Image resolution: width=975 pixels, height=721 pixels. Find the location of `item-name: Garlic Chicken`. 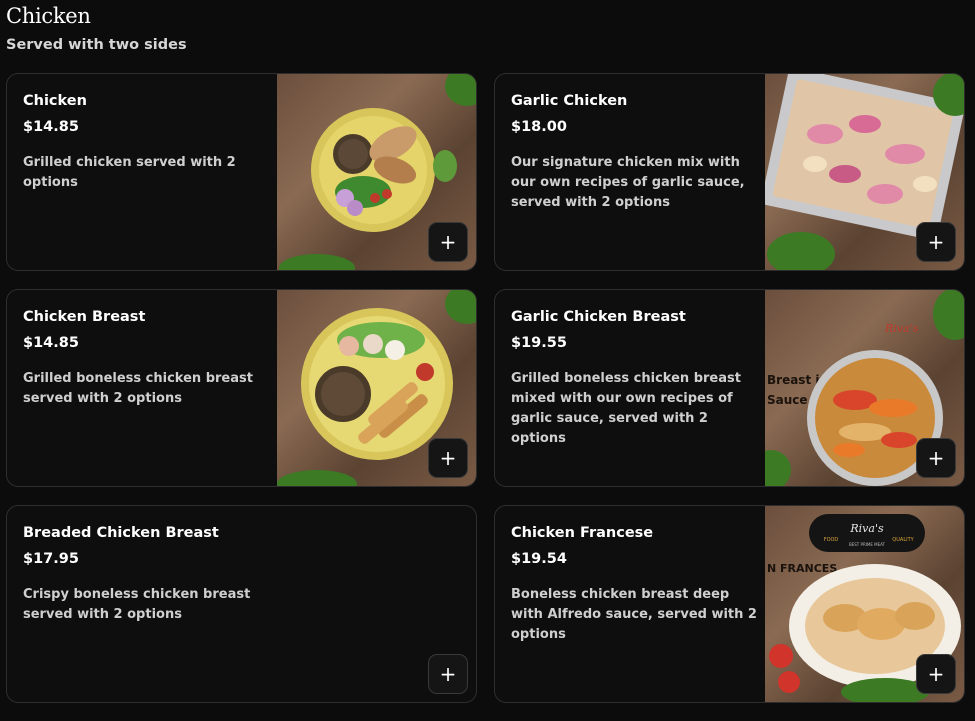

item-name: Garlic Chicken is located at coordinates (569, 101).